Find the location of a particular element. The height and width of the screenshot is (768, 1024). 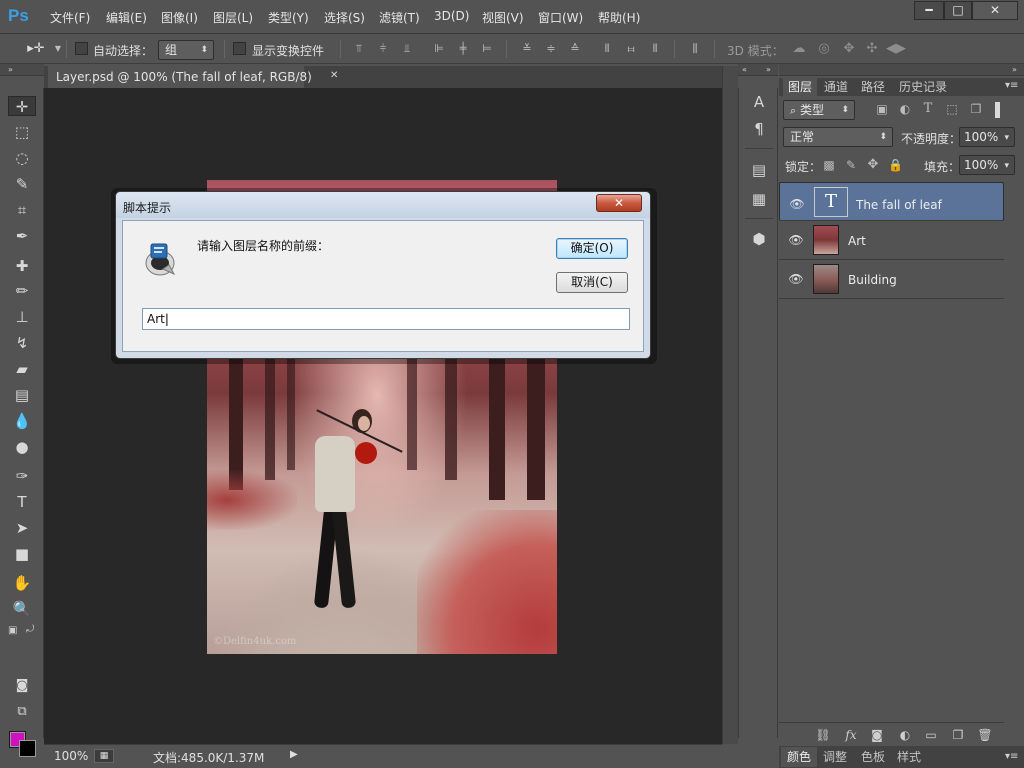

blend-mode-dropdown: 正常 ⬍ is located at coordinates (838, 137).